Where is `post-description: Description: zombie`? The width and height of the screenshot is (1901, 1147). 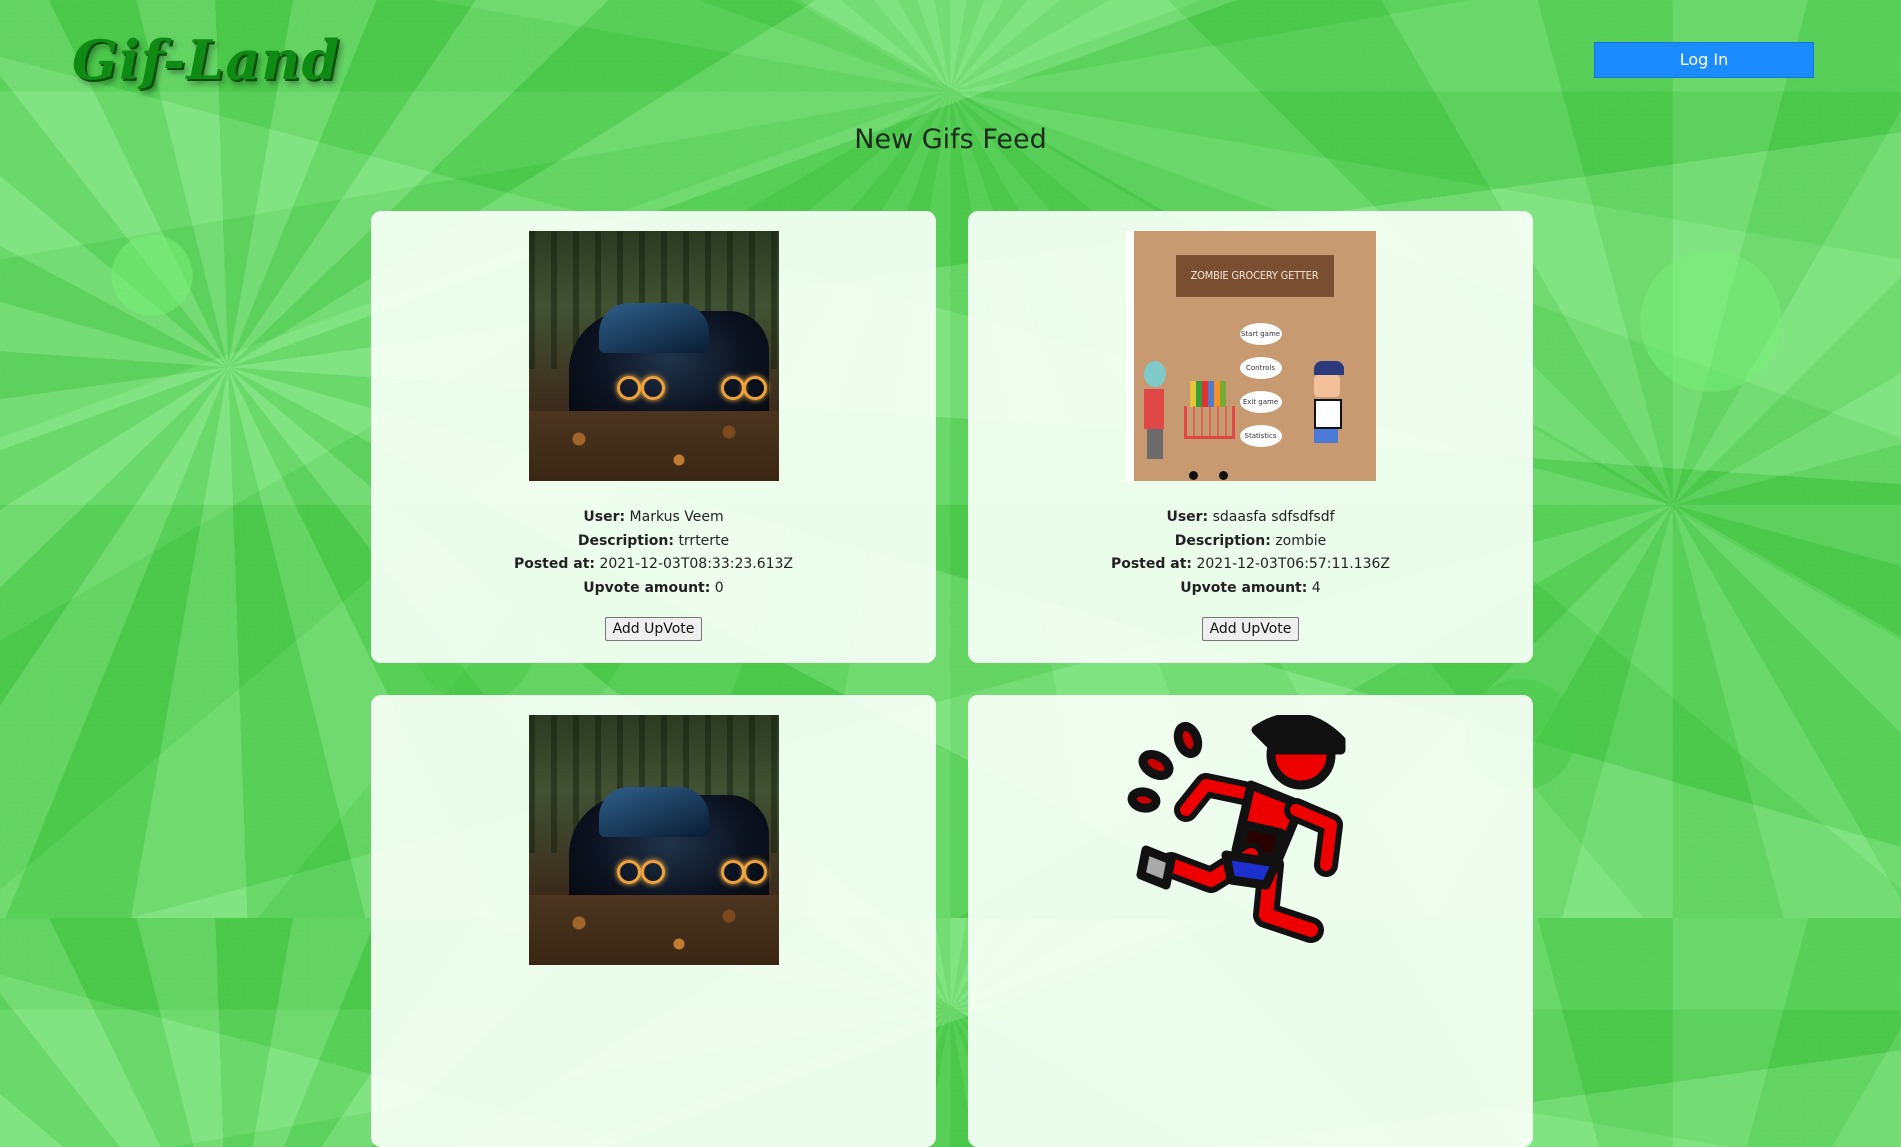
post-description: Description: zombie is located at coordinates (1250, 542).